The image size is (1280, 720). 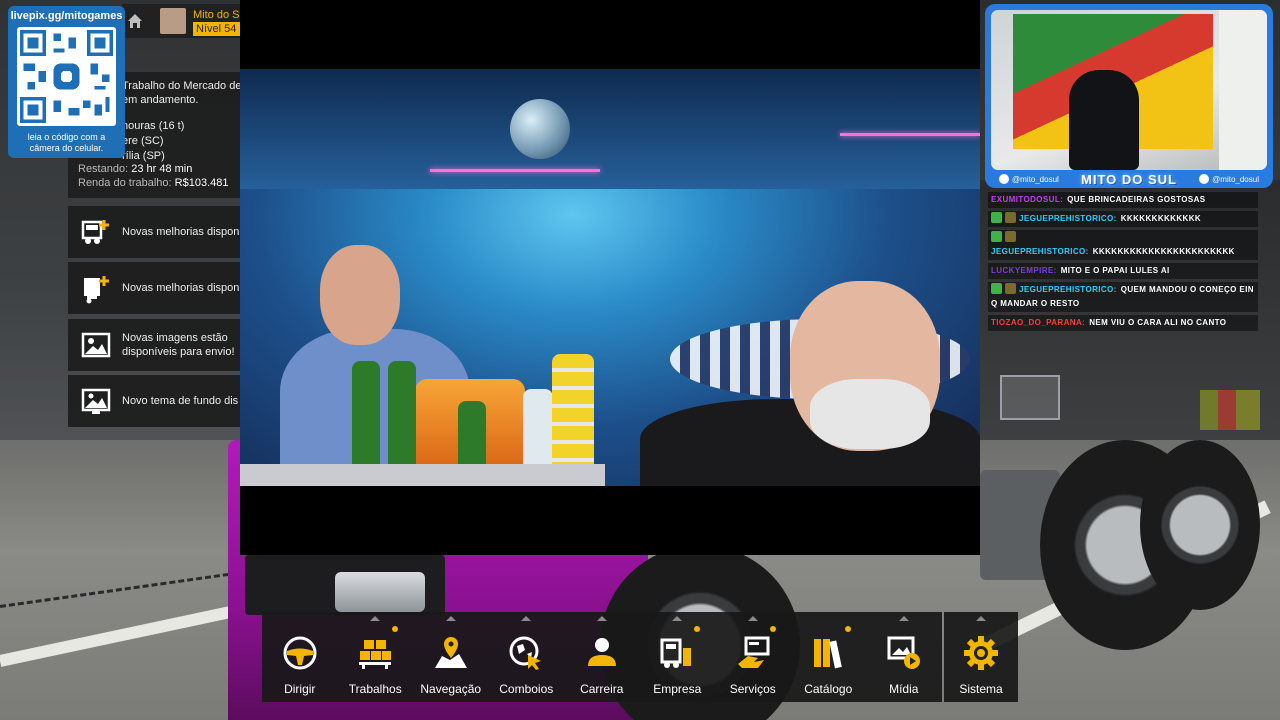 I want to click on person-icon, so click(x=601, y=652).